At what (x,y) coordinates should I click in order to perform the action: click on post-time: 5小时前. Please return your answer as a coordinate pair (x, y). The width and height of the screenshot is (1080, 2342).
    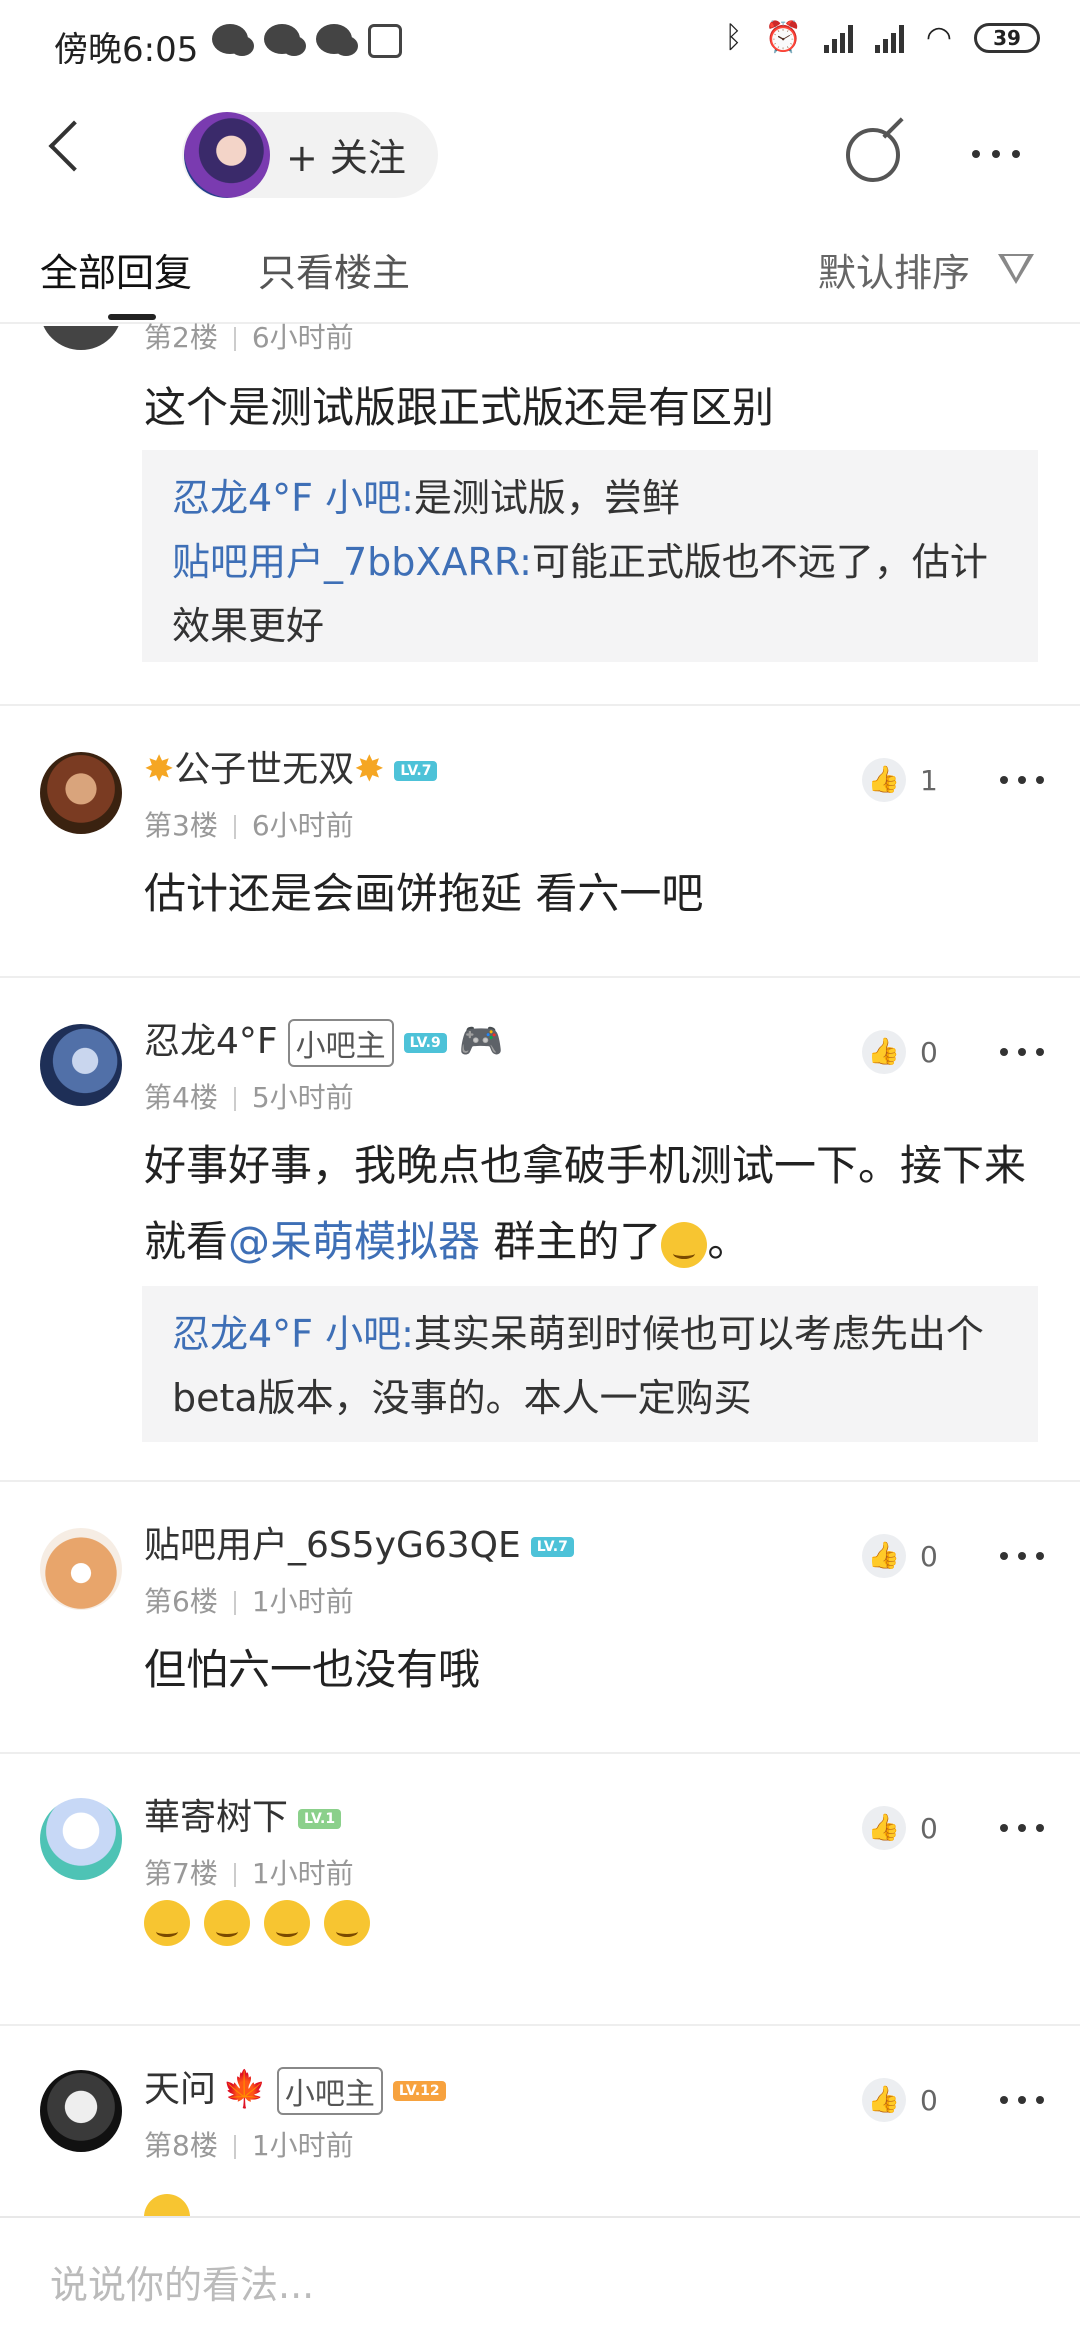
    Looking at the image, I should click on (302, 1097).